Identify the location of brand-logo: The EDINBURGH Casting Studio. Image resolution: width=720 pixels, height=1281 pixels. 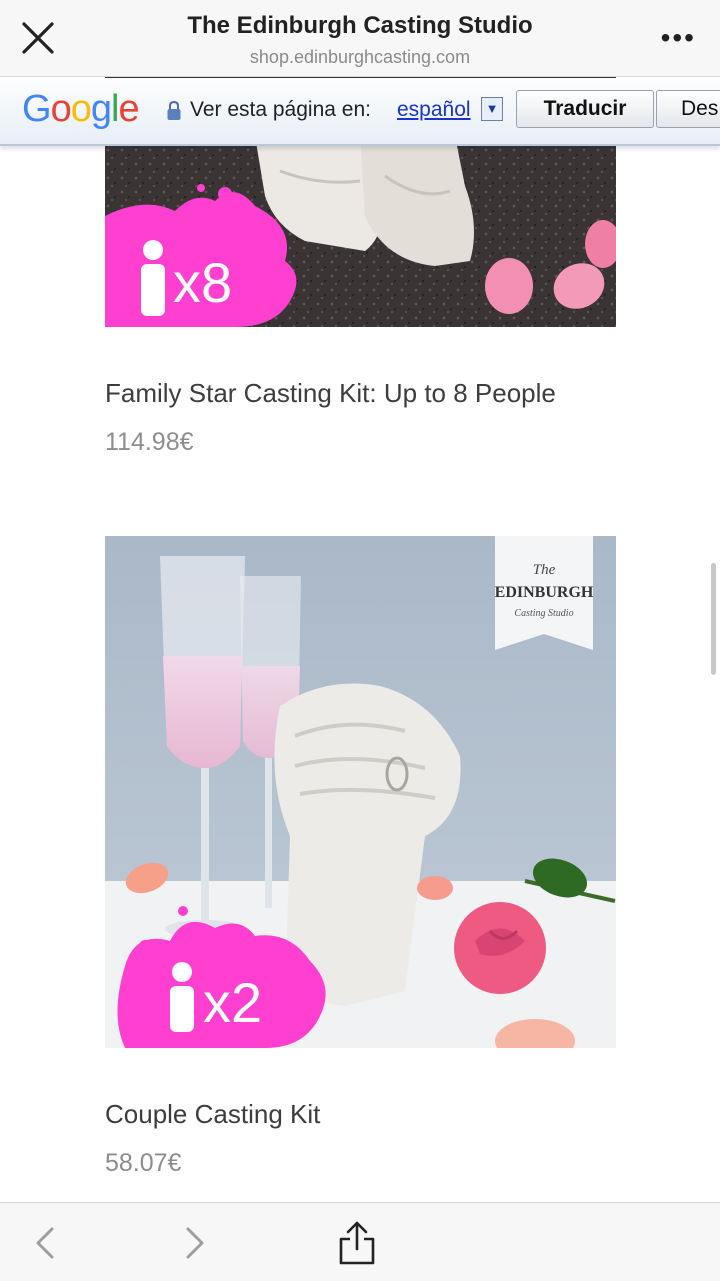
(544, 593).